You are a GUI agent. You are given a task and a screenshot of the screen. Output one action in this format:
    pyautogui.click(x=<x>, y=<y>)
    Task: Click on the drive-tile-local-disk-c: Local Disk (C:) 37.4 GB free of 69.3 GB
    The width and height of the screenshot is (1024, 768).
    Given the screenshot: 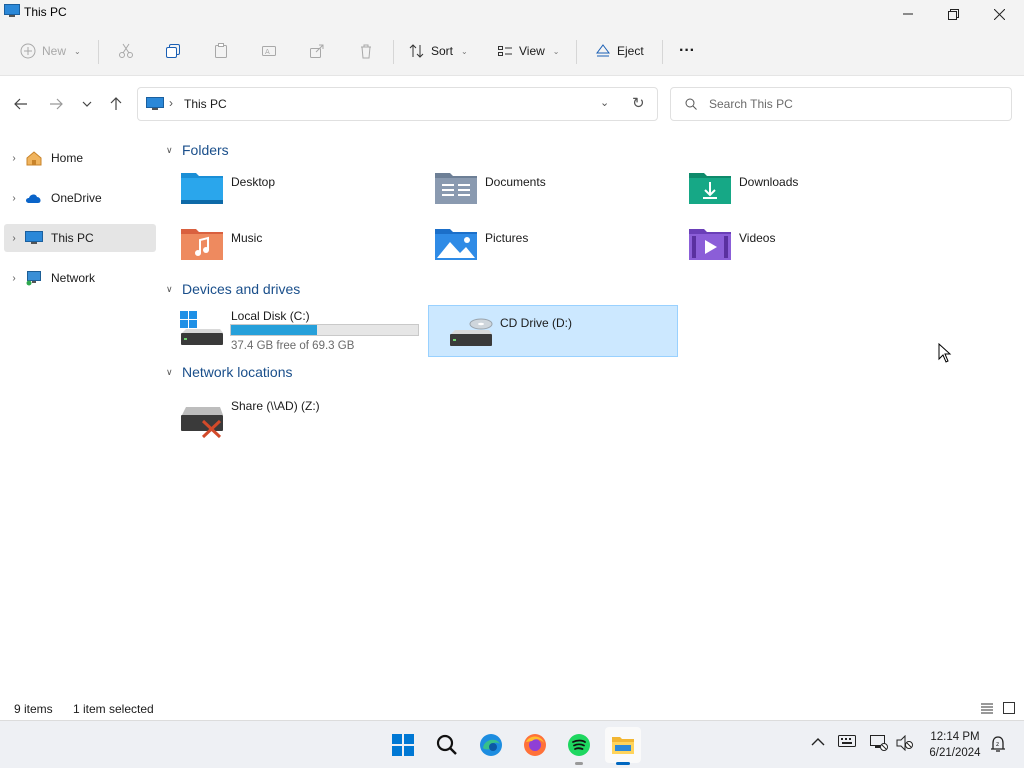 What is the action you would take?
    pyautogui.click(x=289, y=331)
    